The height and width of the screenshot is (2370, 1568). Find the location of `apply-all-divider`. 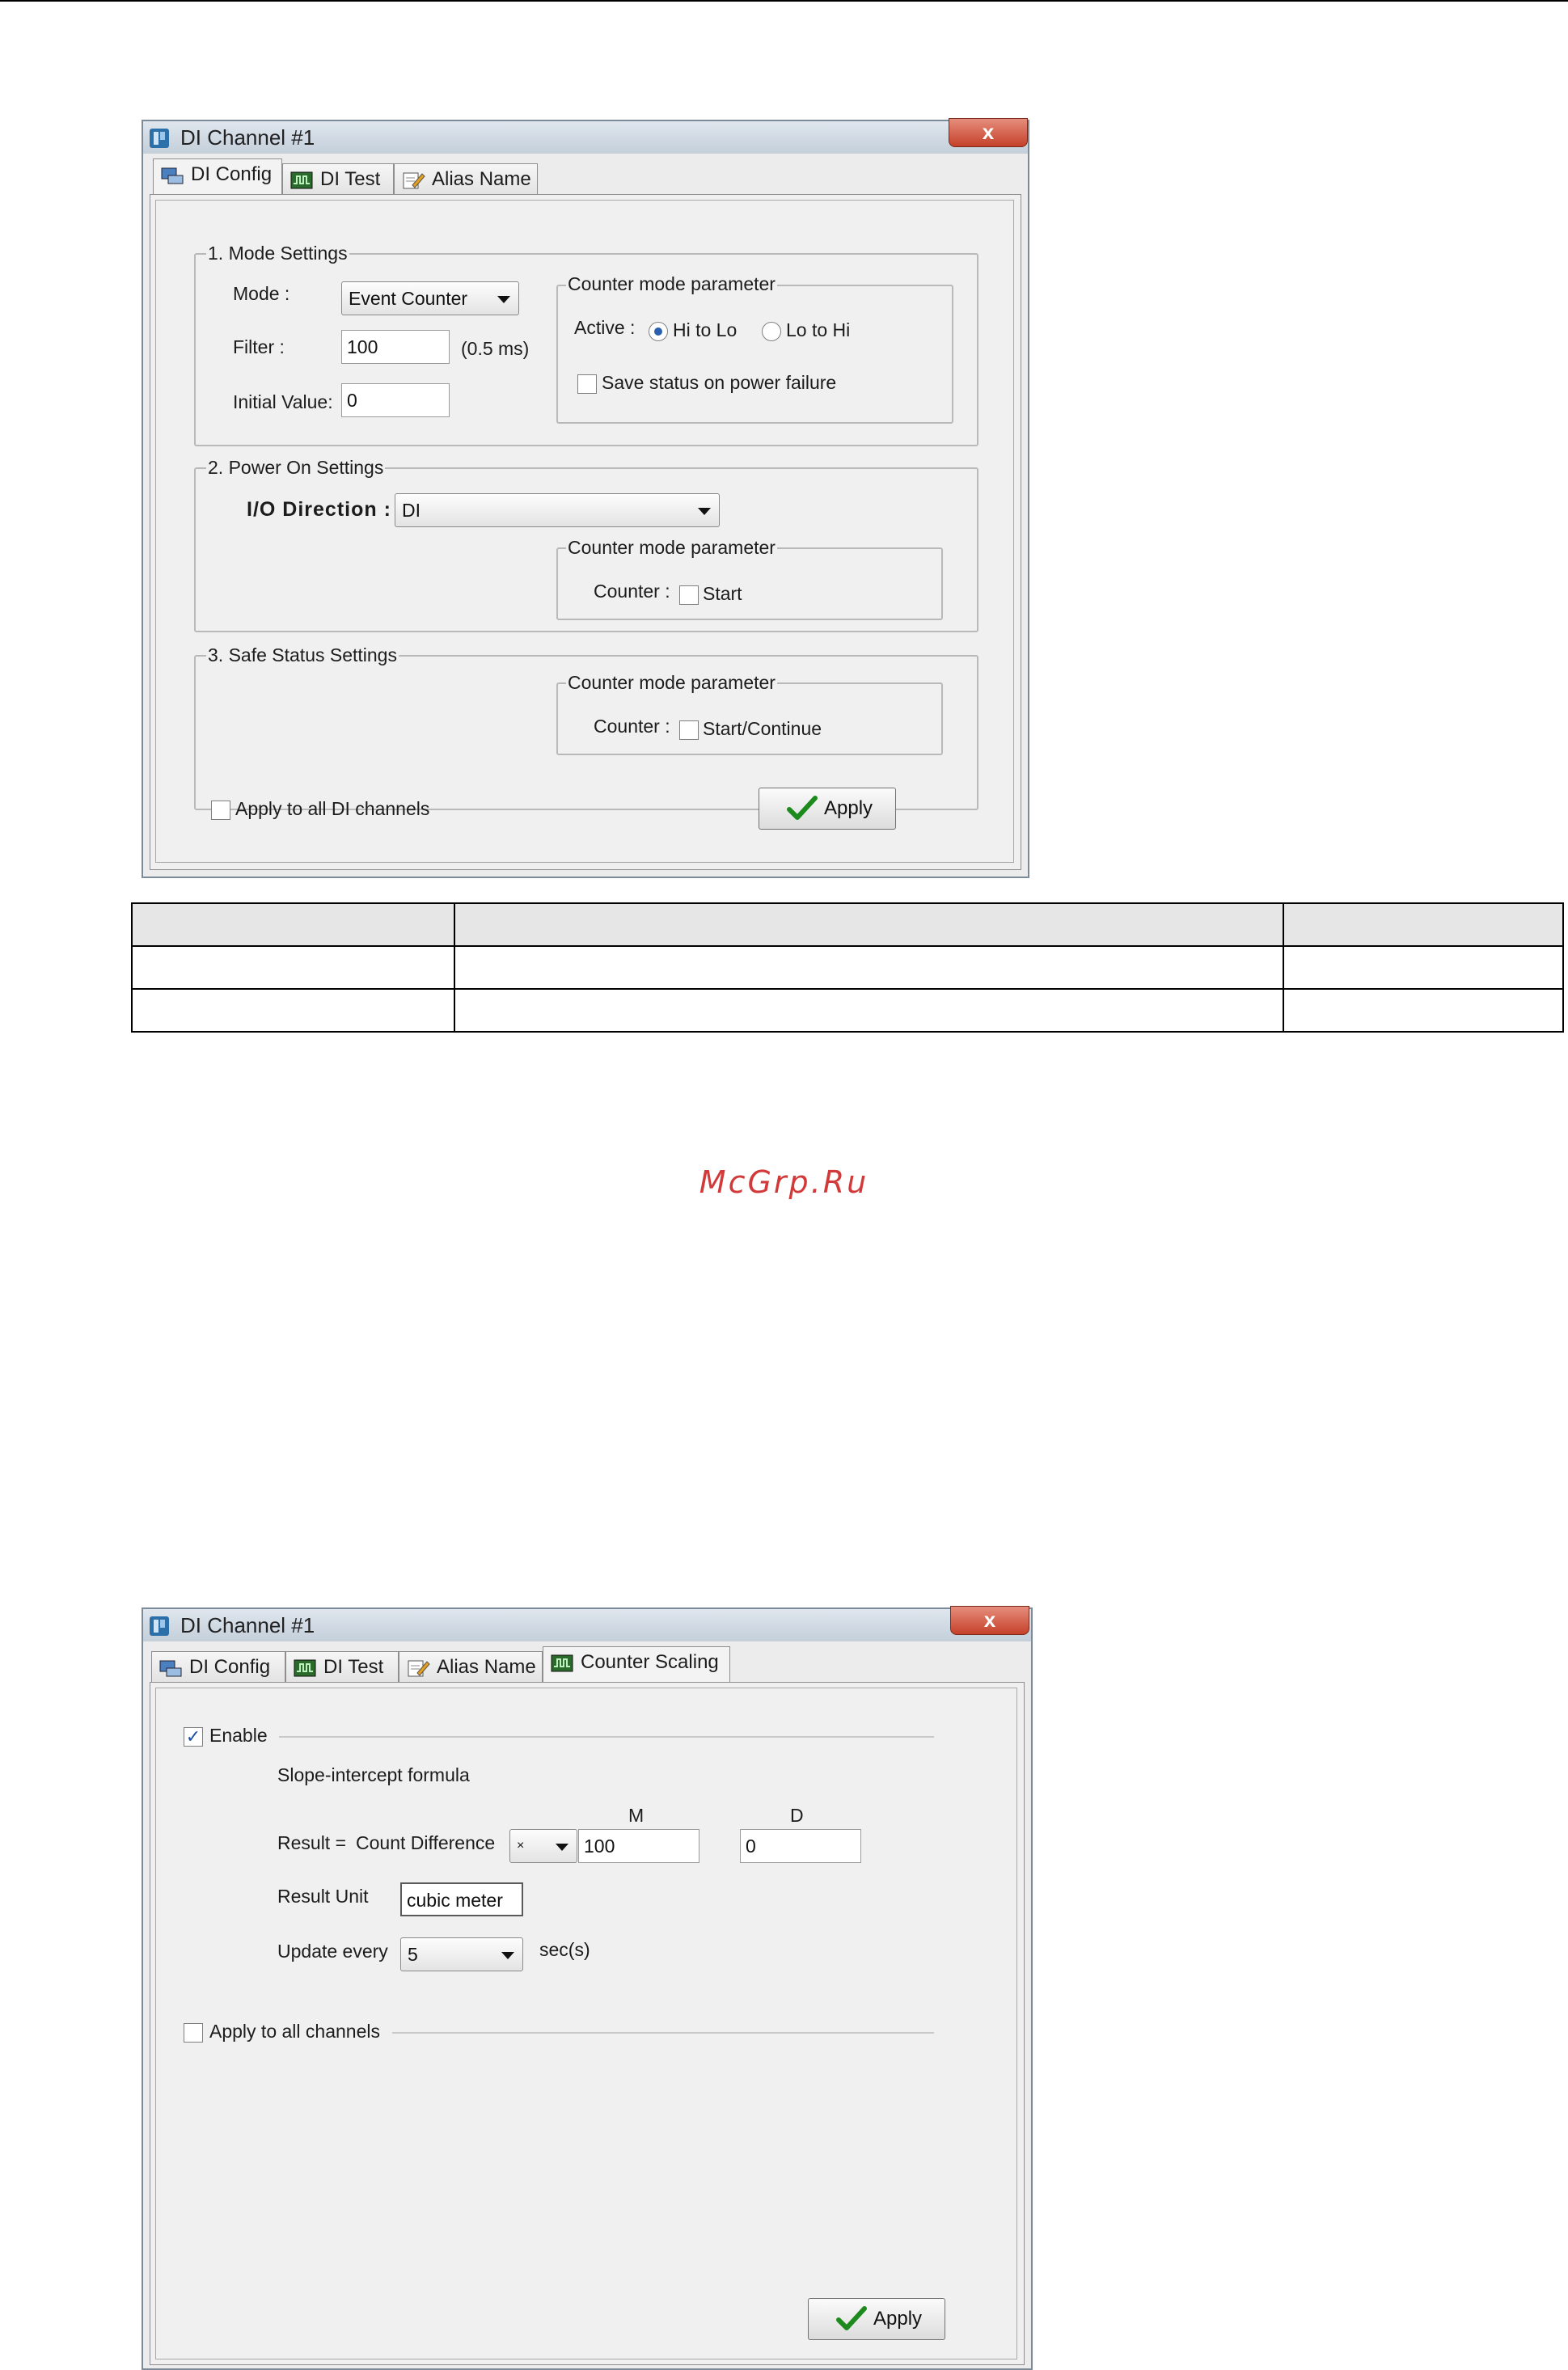

apply-all-divider is located at coordinates (663, 2033).